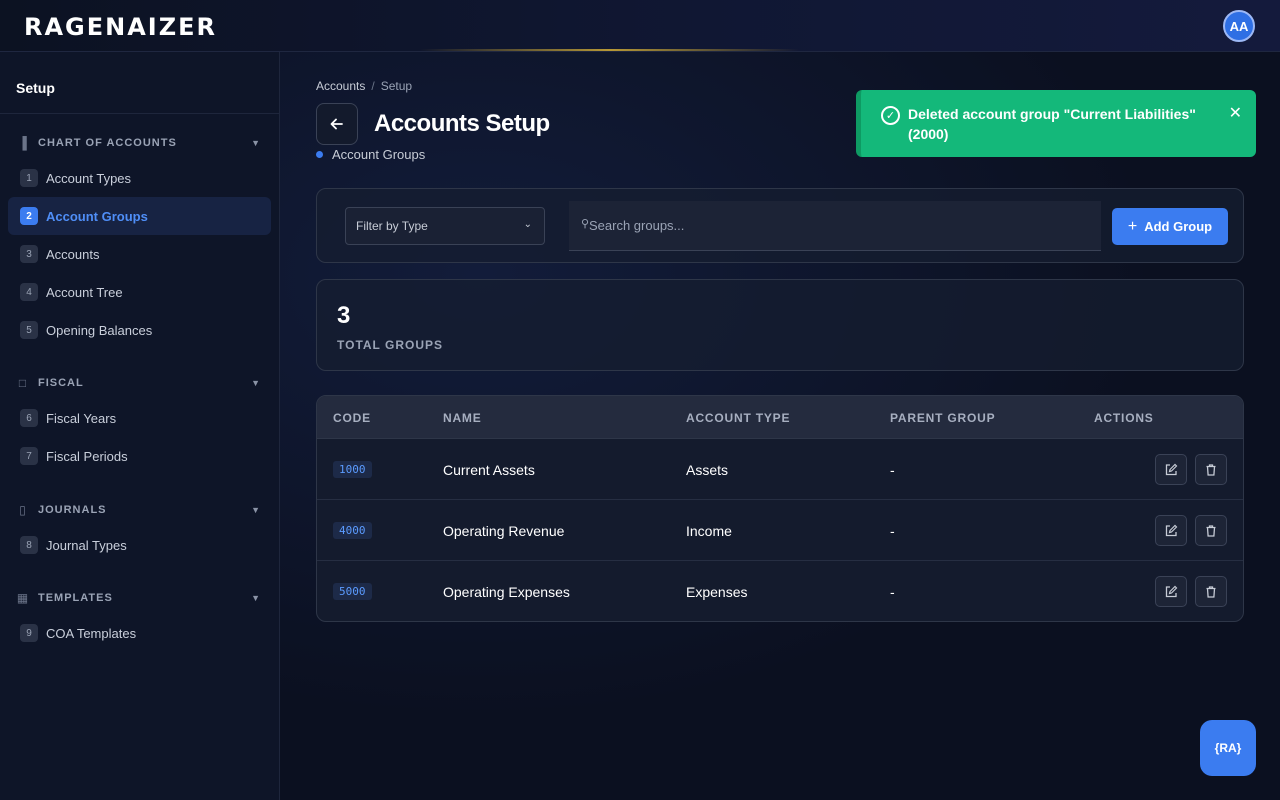 Image resolution: width=1280 pixels, height=800 pixels. What do you see at coordinates (29, 292) in the screenshot?
I see `item-number: 4` at bounding box center [29, 292].